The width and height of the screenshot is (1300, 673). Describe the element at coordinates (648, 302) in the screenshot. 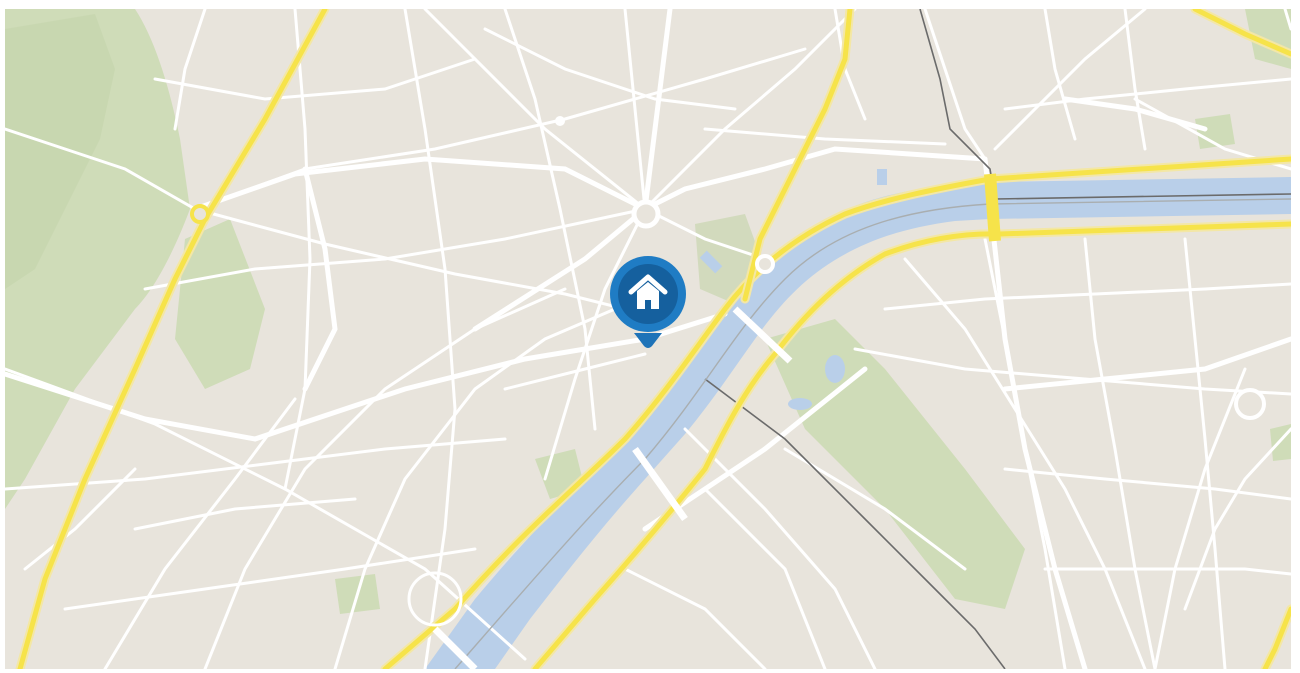

I see `location-marker` at that location.